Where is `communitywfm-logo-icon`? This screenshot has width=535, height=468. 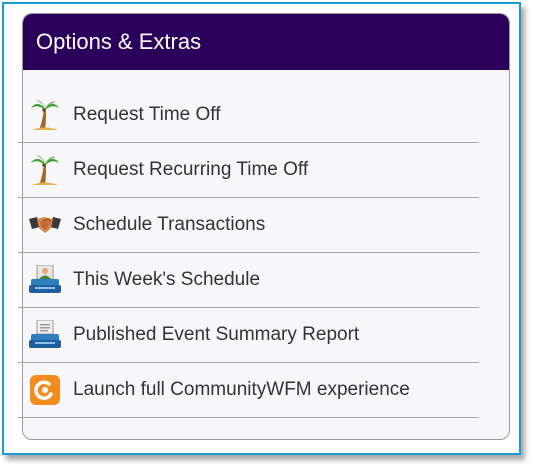
communitywfm-logo-icon is located at coordinates (45, 390).